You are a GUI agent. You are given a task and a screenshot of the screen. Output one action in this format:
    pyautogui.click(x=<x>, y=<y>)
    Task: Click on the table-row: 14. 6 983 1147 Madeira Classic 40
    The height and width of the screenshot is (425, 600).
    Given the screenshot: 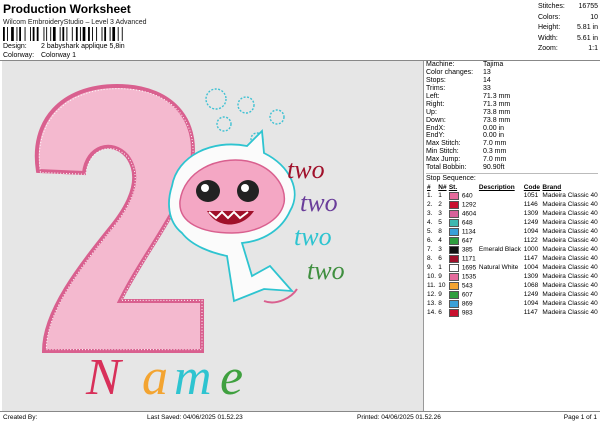 What is the action you would take?
    pyautogui.click(x=513, y=313)
    